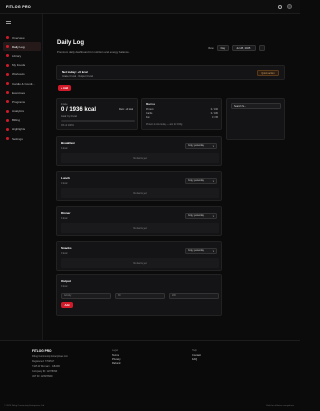  What do you see at coordinates (24, 406) in the screenshot?
I see `copyright: © 2025 Fitlog Community Enterprises Ltd.` at bounding box center [24, 406].